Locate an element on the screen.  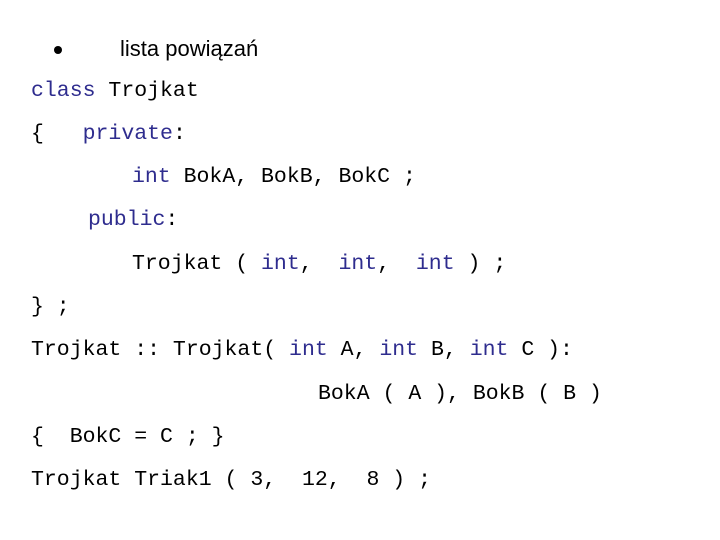
code-text: } ; is located at coordinates (50, 307).